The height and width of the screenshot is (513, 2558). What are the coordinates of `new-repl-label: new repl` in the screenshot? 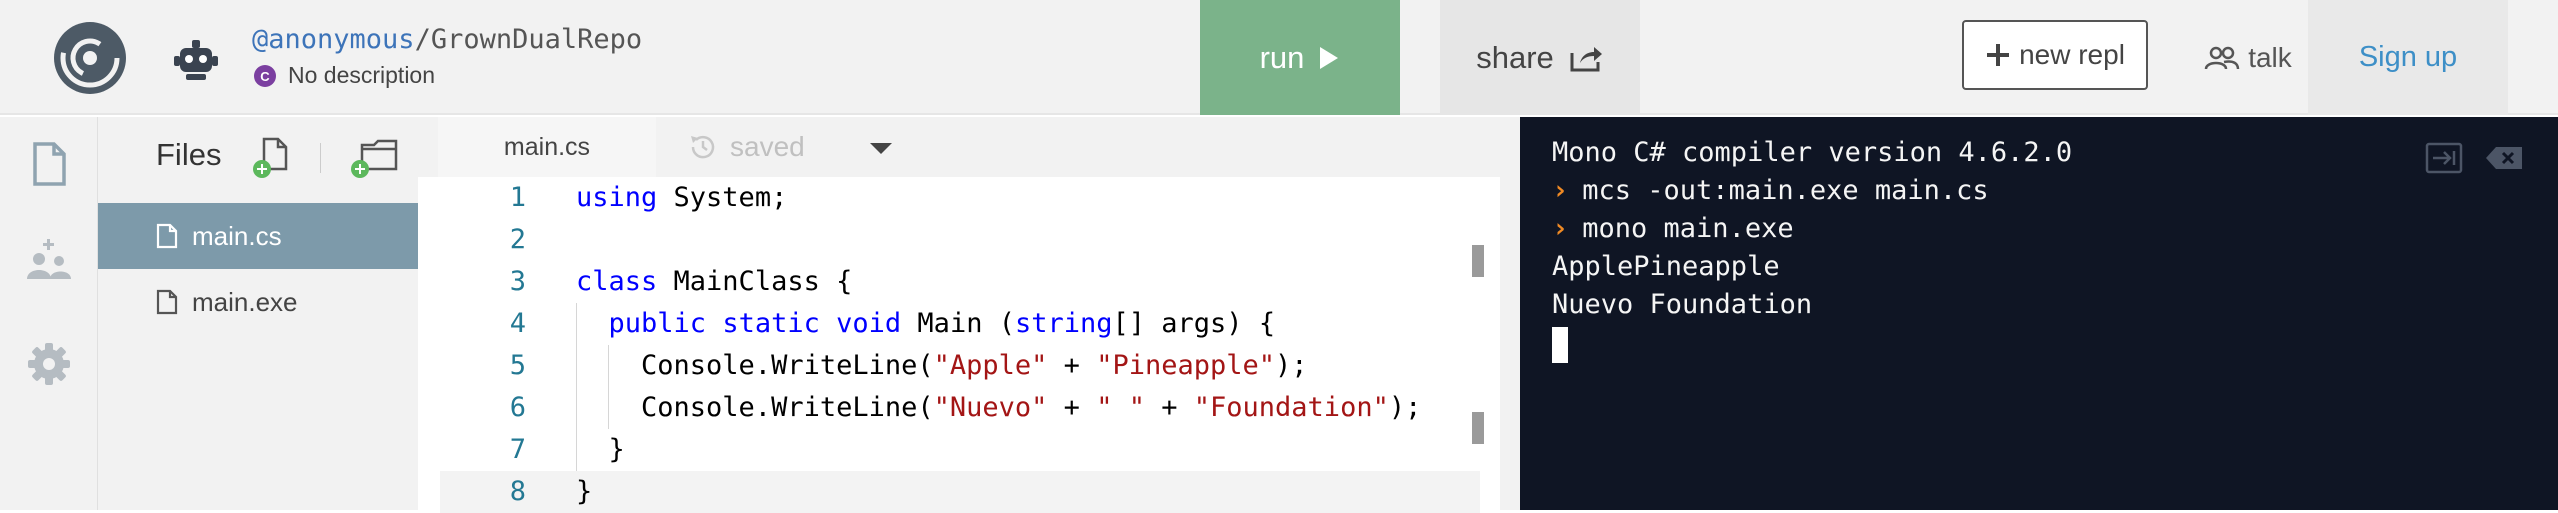 It's located at (2072, 54).